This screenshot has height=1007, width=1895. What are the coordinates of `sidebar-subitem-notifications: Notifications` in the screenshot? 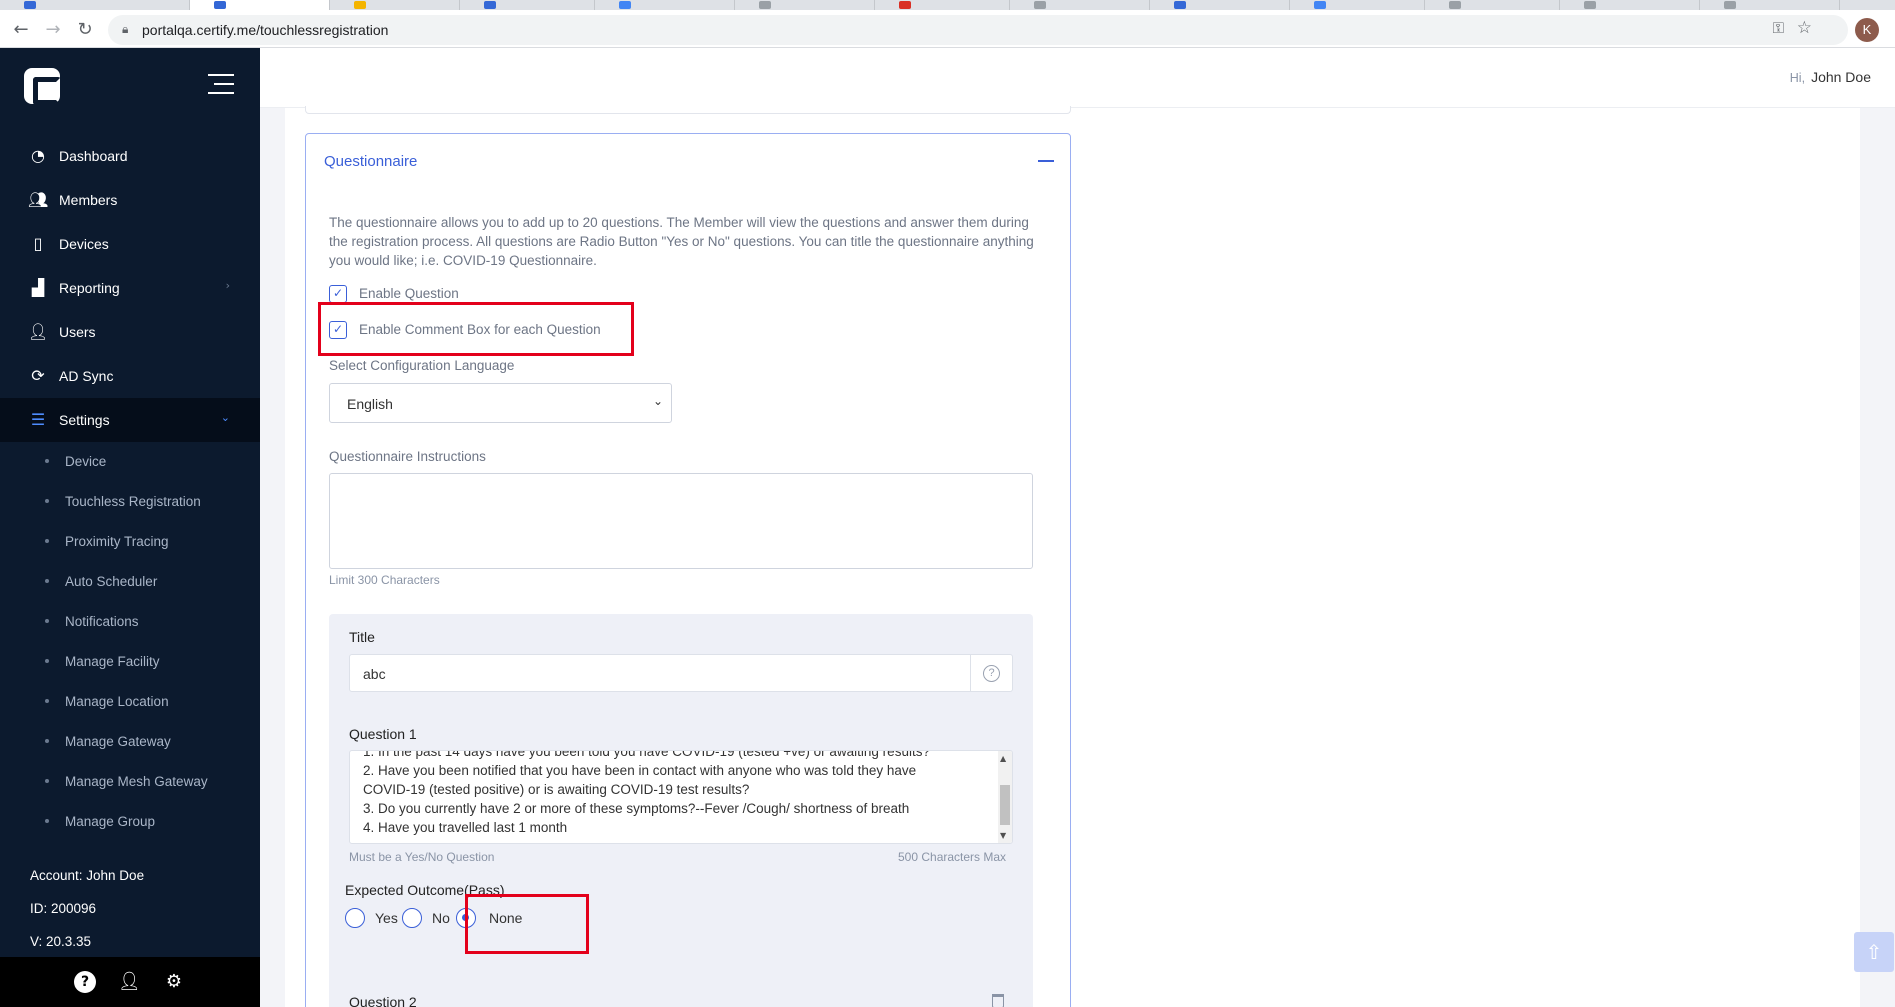 It's located at (130, 621).